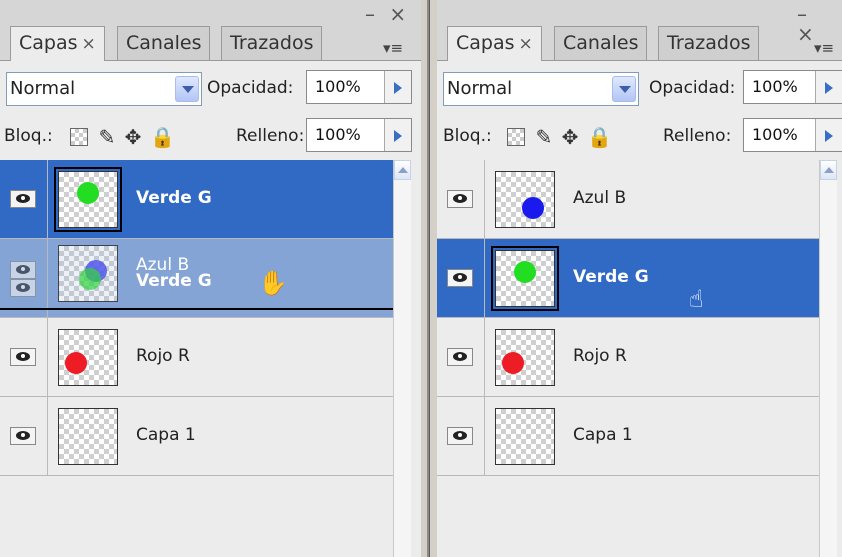 The image size is (842, 557). I want to click on layer-name: Azul B Verde G, so click(174, 273).